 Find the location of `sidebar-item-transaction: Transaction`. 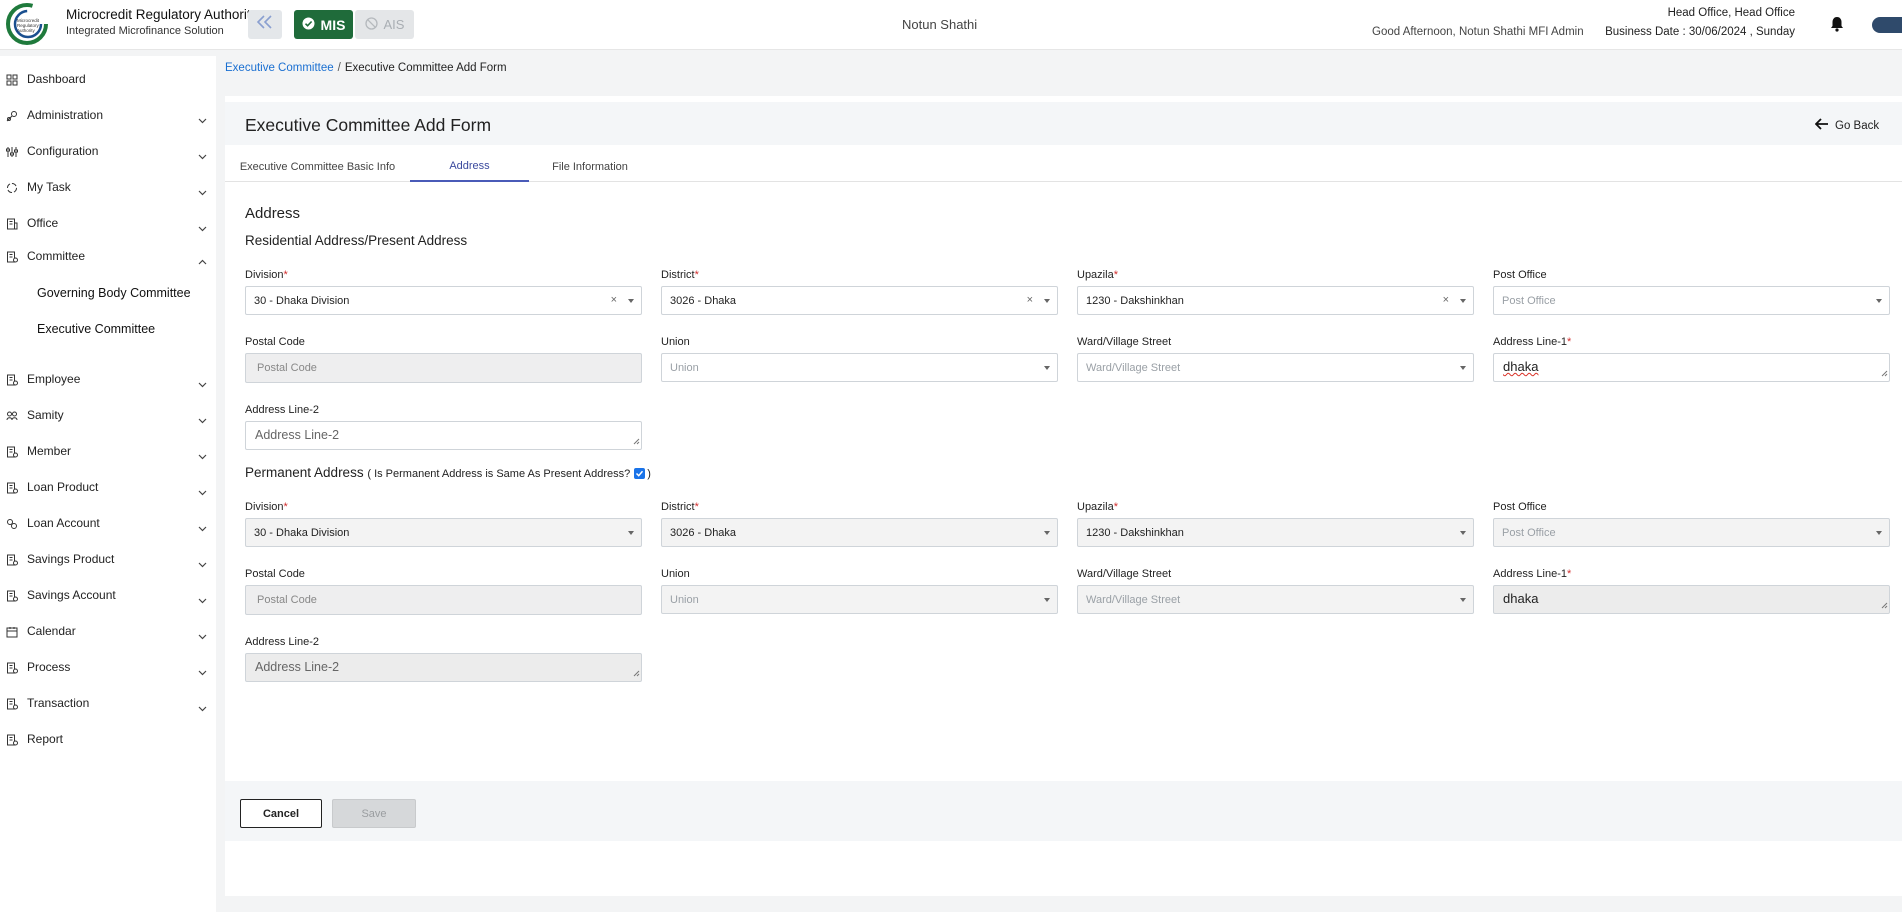

sidebar-item-transaction: Transaction is located at coordinates (108, 703).